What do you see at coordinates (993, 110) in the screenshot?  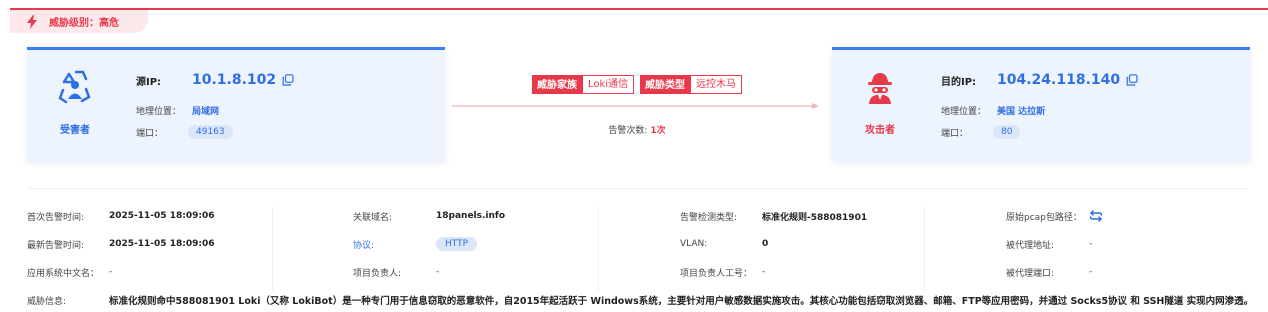 I see `attacker-geo-row: 地理位置： 美国 达拉斯` at bounding box center [993, 110].